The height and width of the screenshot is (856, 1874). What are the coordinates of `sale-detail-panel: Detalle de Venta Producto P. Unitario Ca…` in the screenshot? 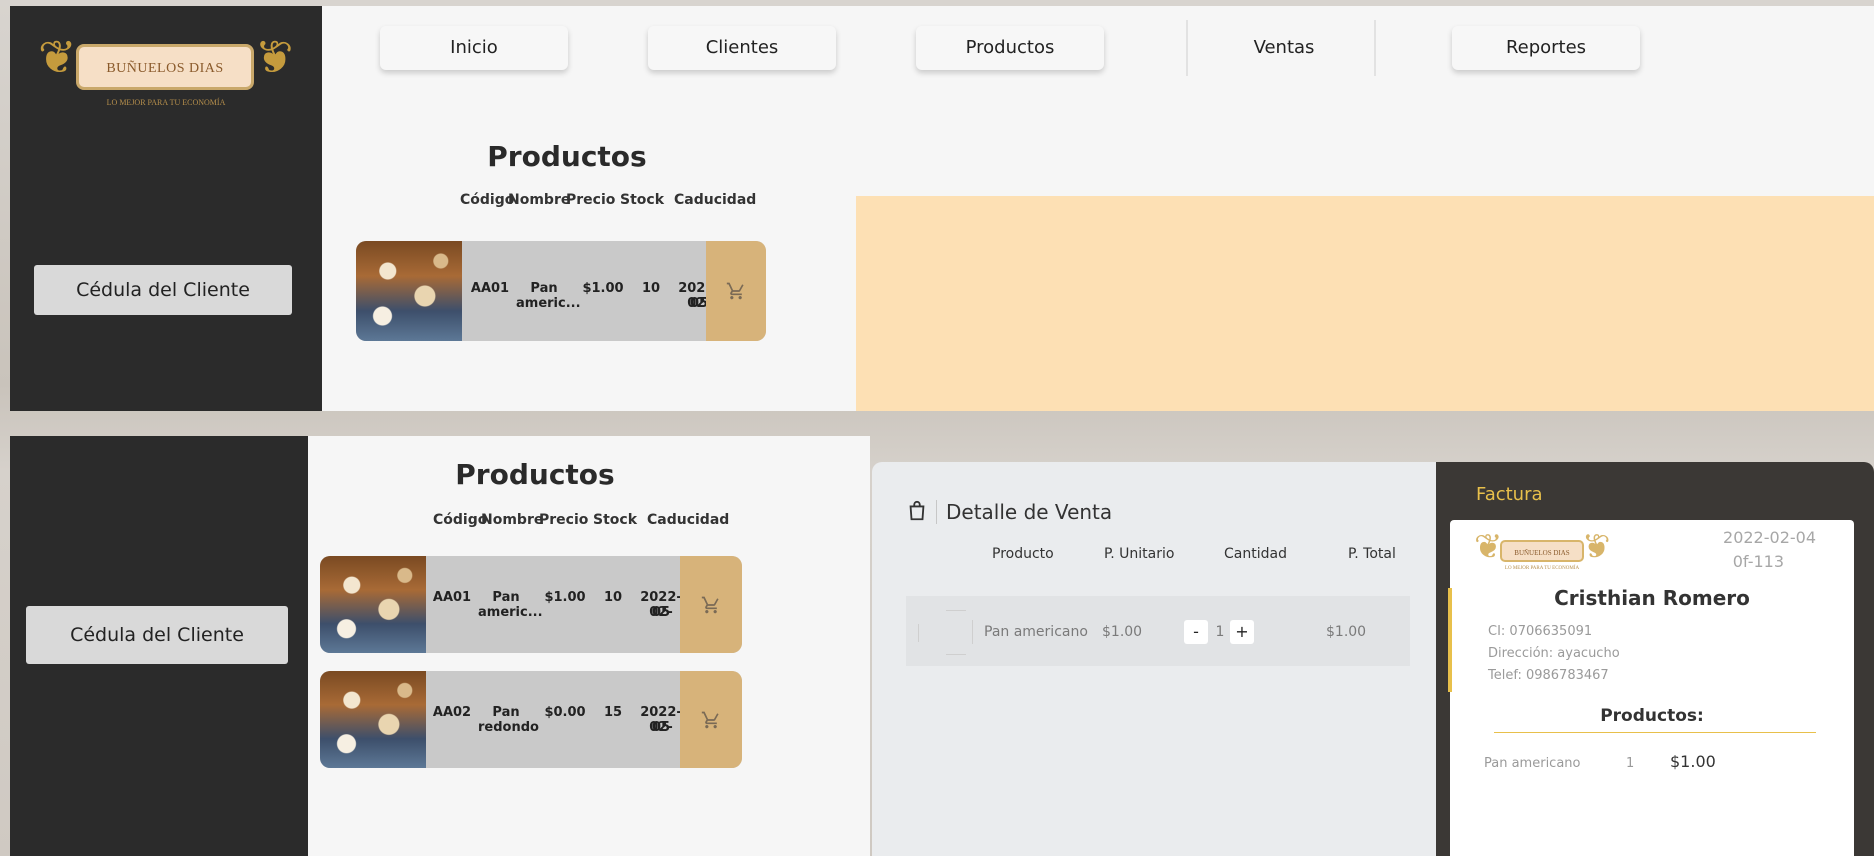 It's located at (1158, 659).